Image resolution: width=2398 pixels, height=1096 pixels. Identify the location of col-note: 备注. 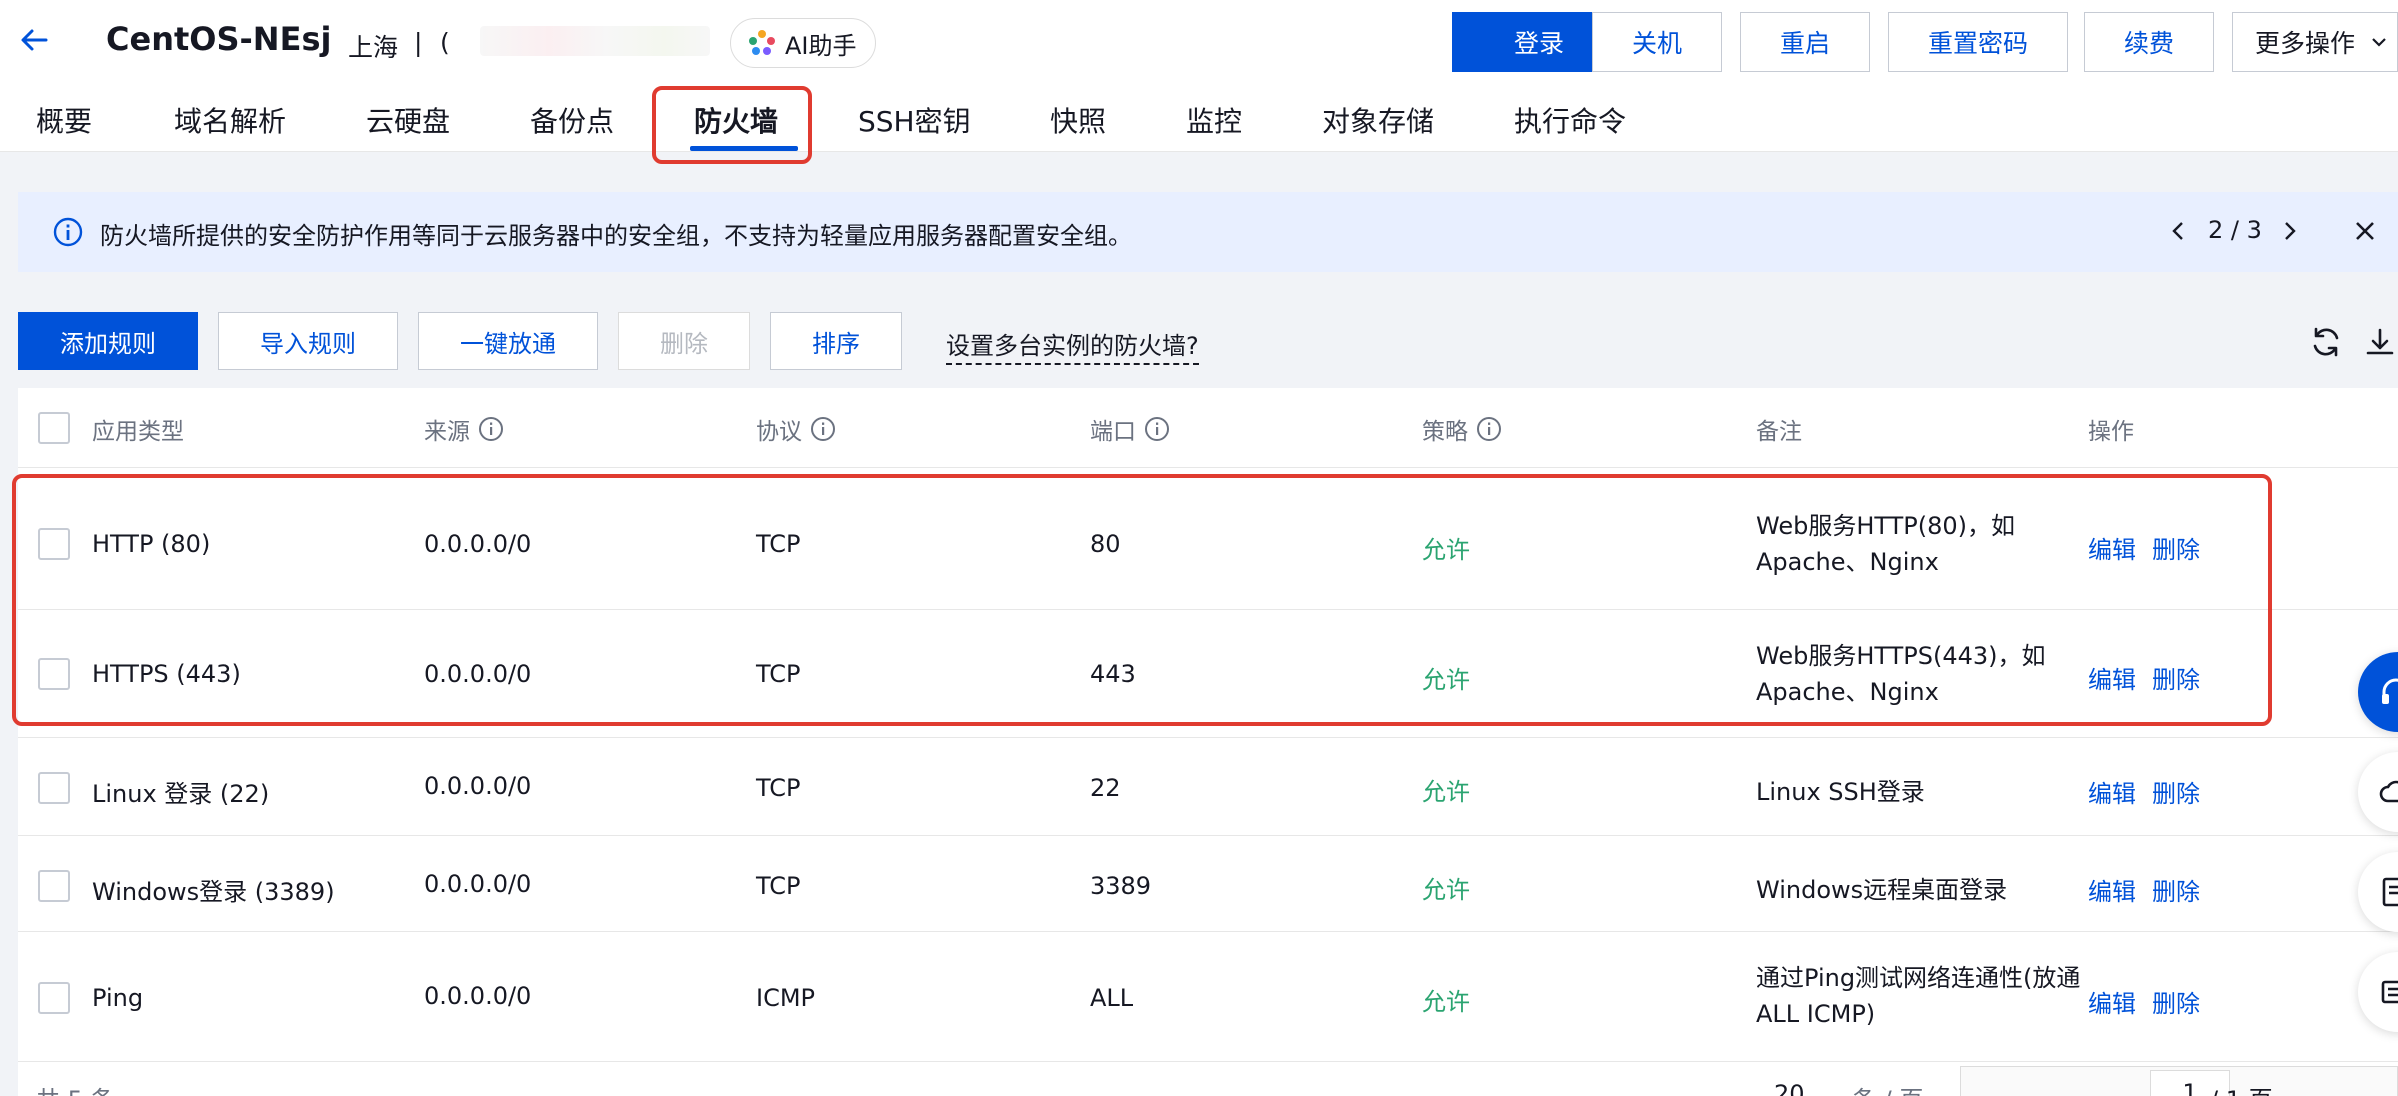
(1779, 432).